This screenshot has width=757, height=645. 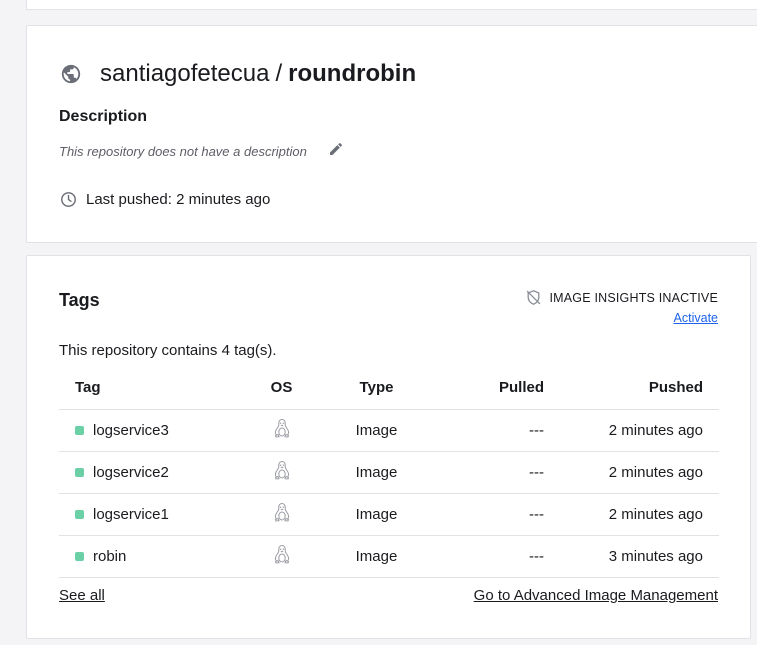 I want to click on table-row: logservice3 Image --- 2 minutes ago, so click(x=389, y=430).